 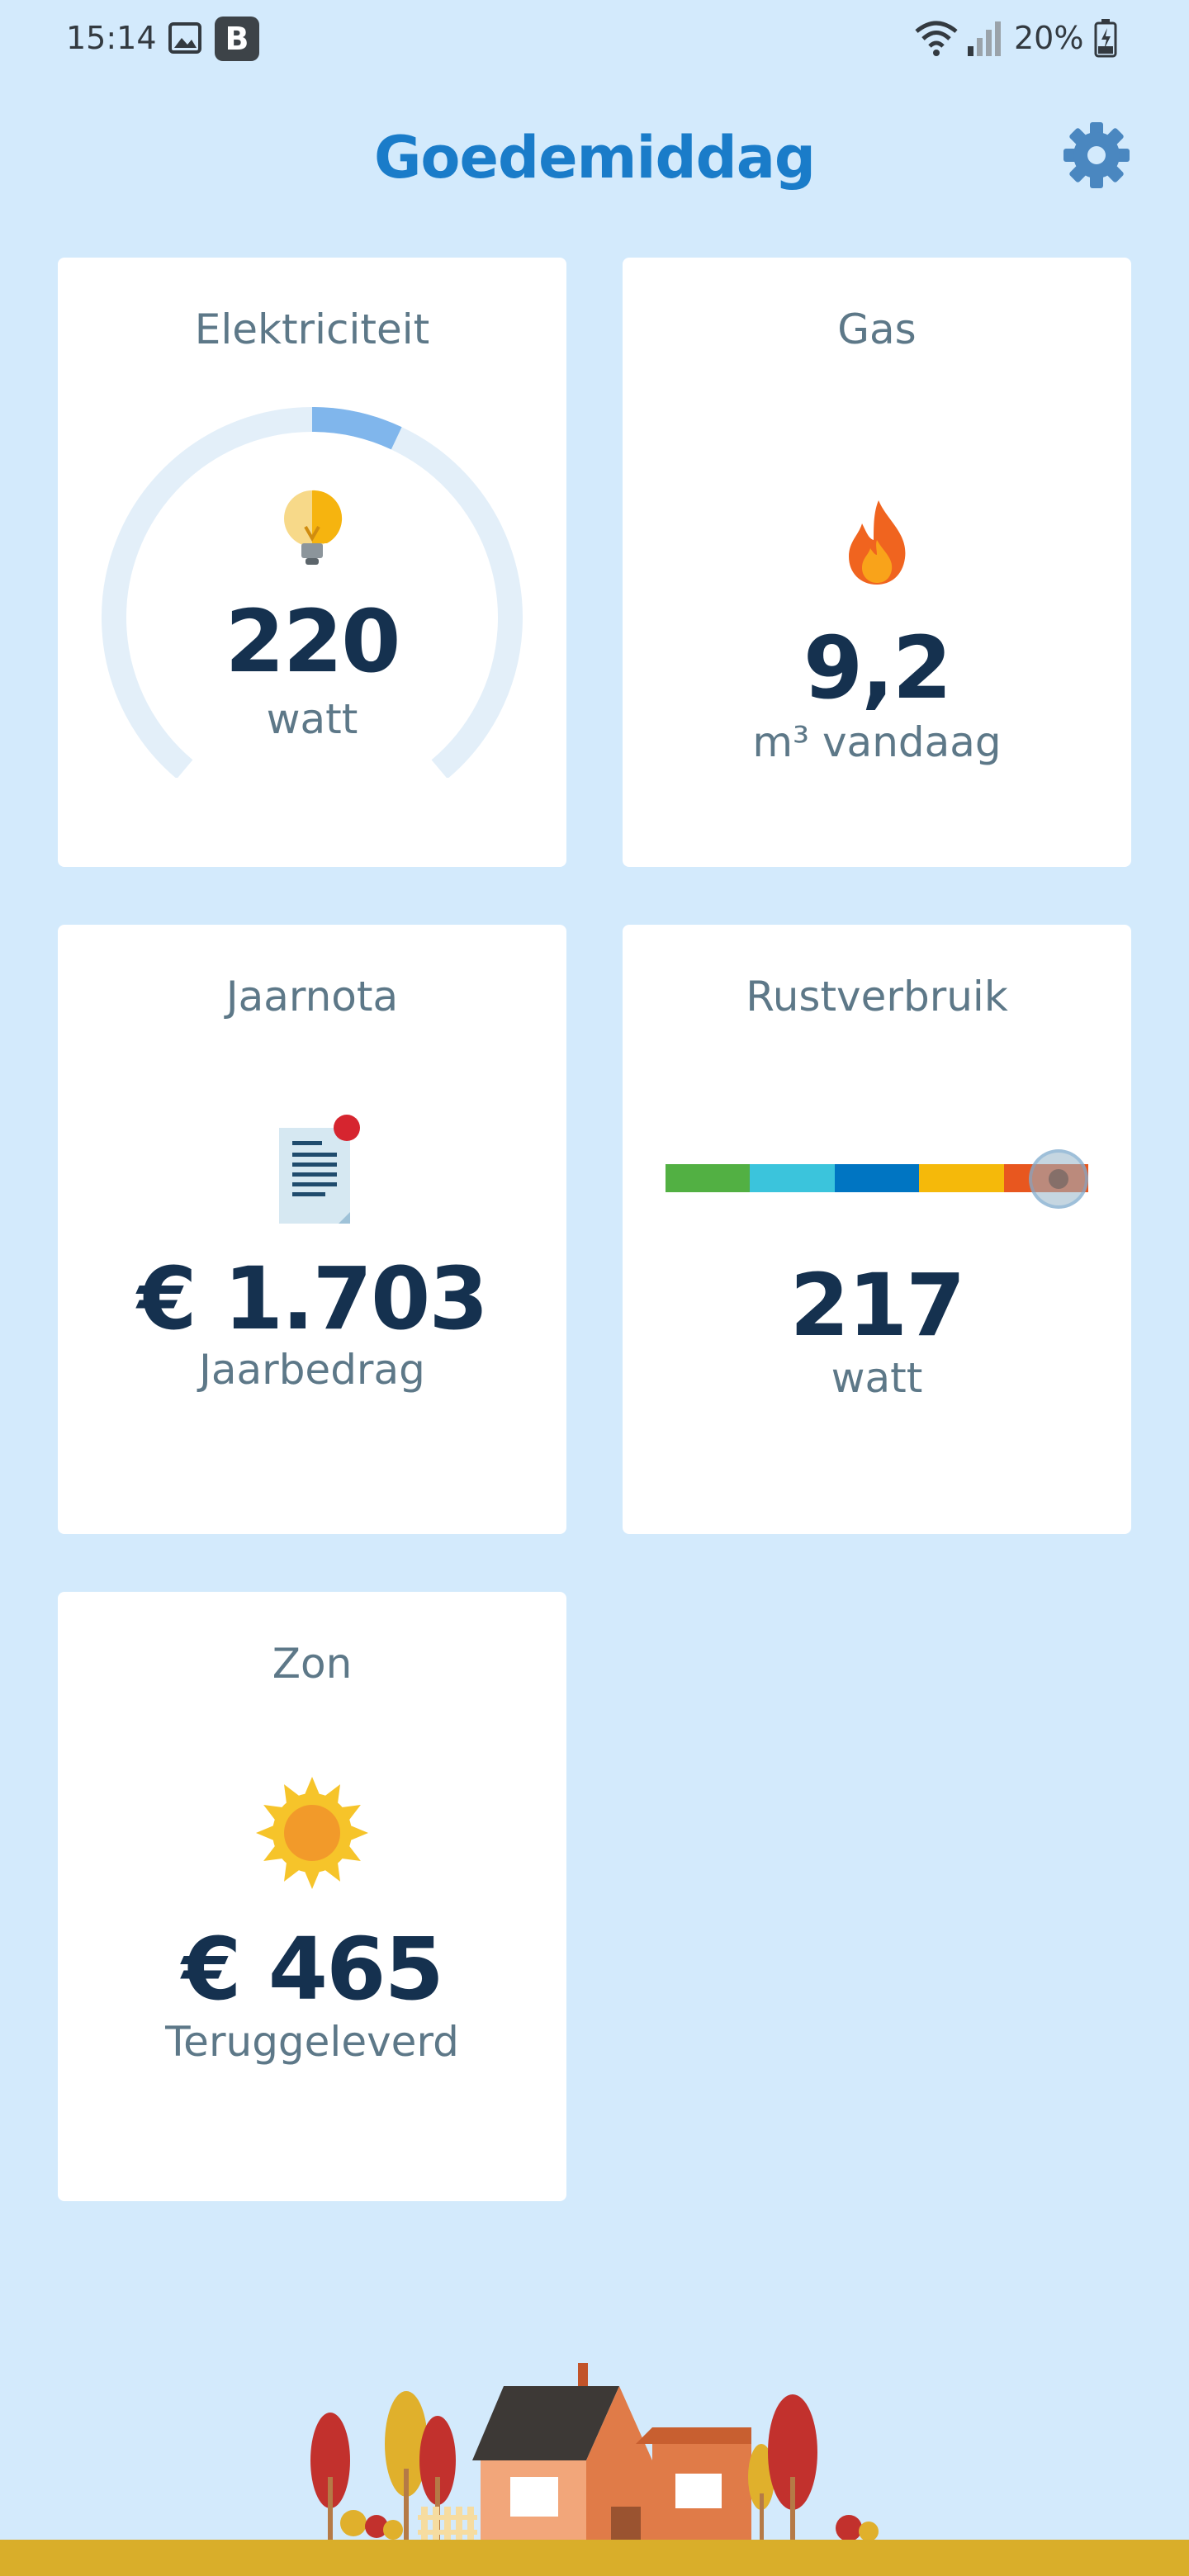 What do you see at coordinates (313, 1969) in the screenshot?
I see `solar-value: € 465` at bounding box center [313, 1969].